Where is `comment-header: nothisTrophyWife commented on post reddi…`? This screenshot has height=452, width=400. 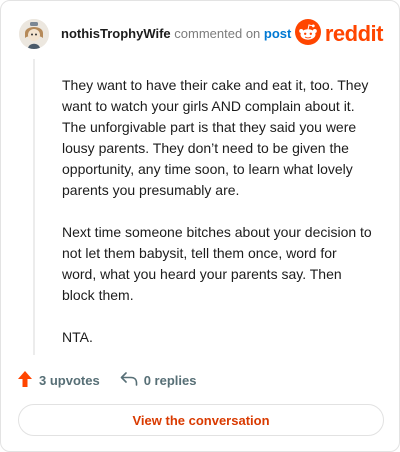 comment-header: nothisTrophyWife commented on post reddi… is located at coordinates (201, 34).